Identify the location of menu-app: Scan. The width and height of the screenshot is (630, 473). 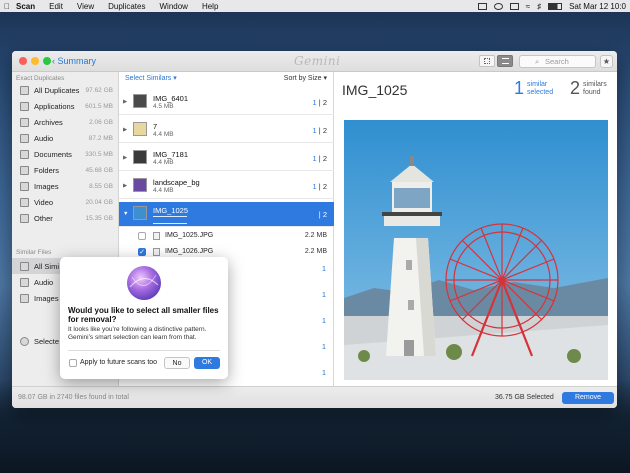
(25, 6).